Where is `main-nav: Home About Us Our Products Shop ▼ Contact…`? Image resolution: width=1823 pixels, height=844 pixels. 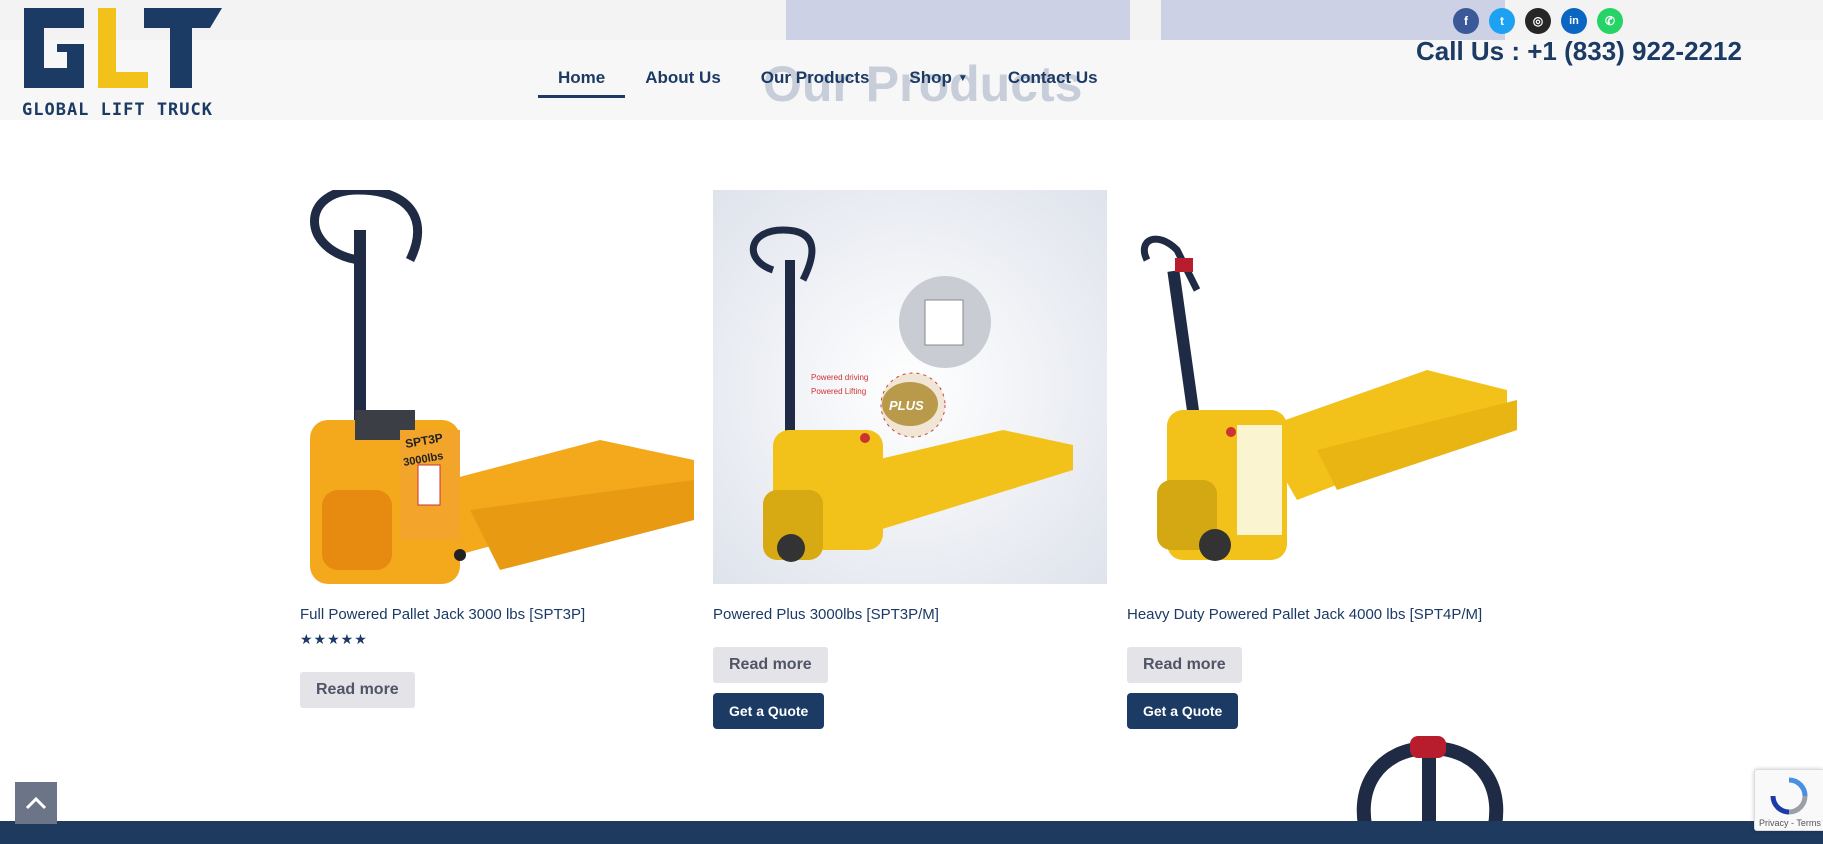
main-nav: Home About Us Our Products Shop ▼ Contact… is located at coordinates (828, 82).